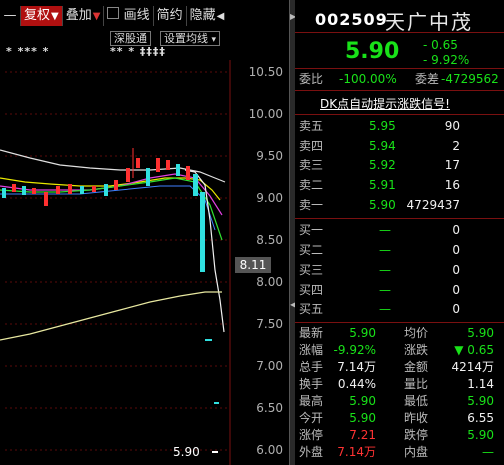 This screenshot has width=504, height=465. Describe the element at coordinates (427, 79) in the screenshot. I see `weicha-label: 委差` at that location.